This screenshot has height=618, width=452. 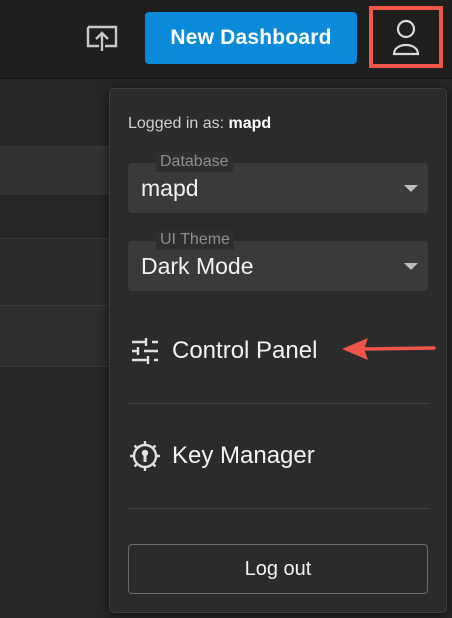 What do you see at coordinates (170, 188) in the screenshot?
I see `database-value: mapd` at bounding box center [170, 188].